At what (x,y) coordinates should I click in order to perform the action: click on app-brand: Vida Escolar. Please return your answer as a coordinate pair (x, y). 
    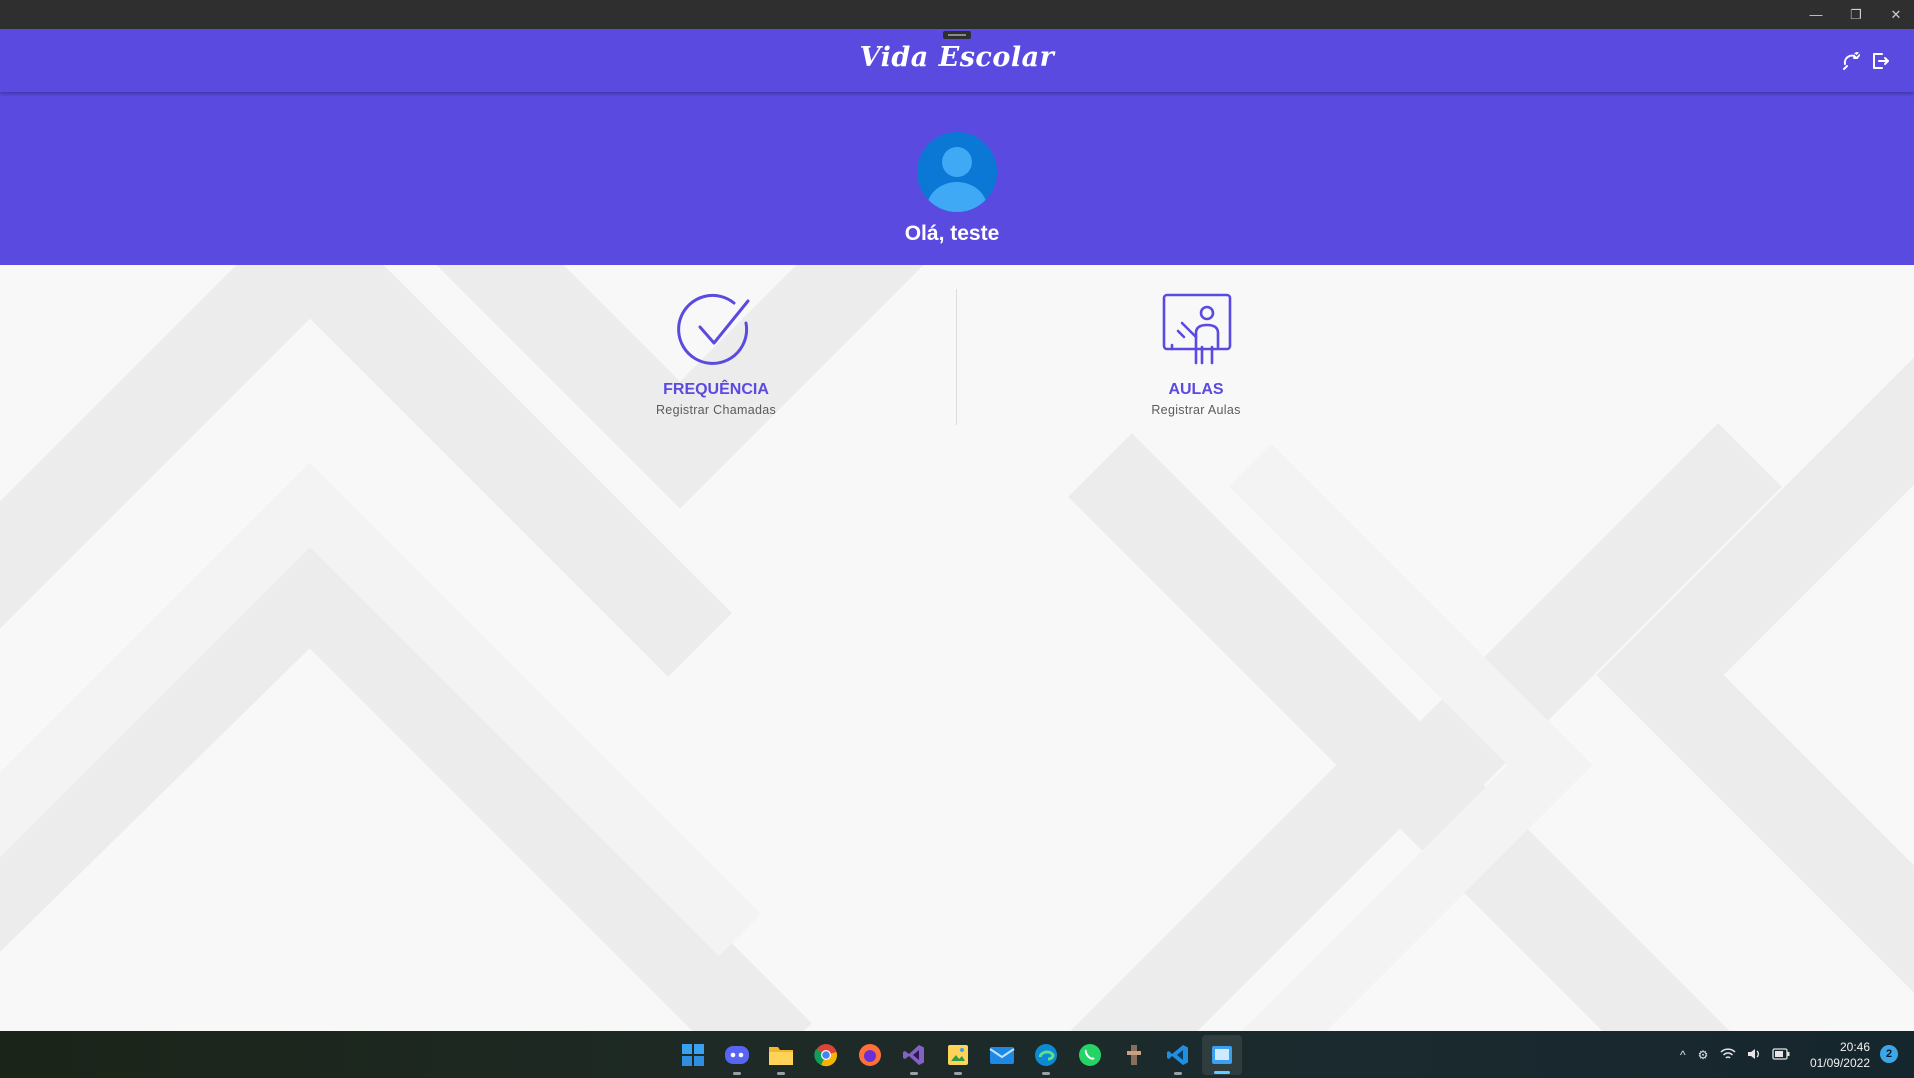
    Looking at the image, I should click on (957, 57).